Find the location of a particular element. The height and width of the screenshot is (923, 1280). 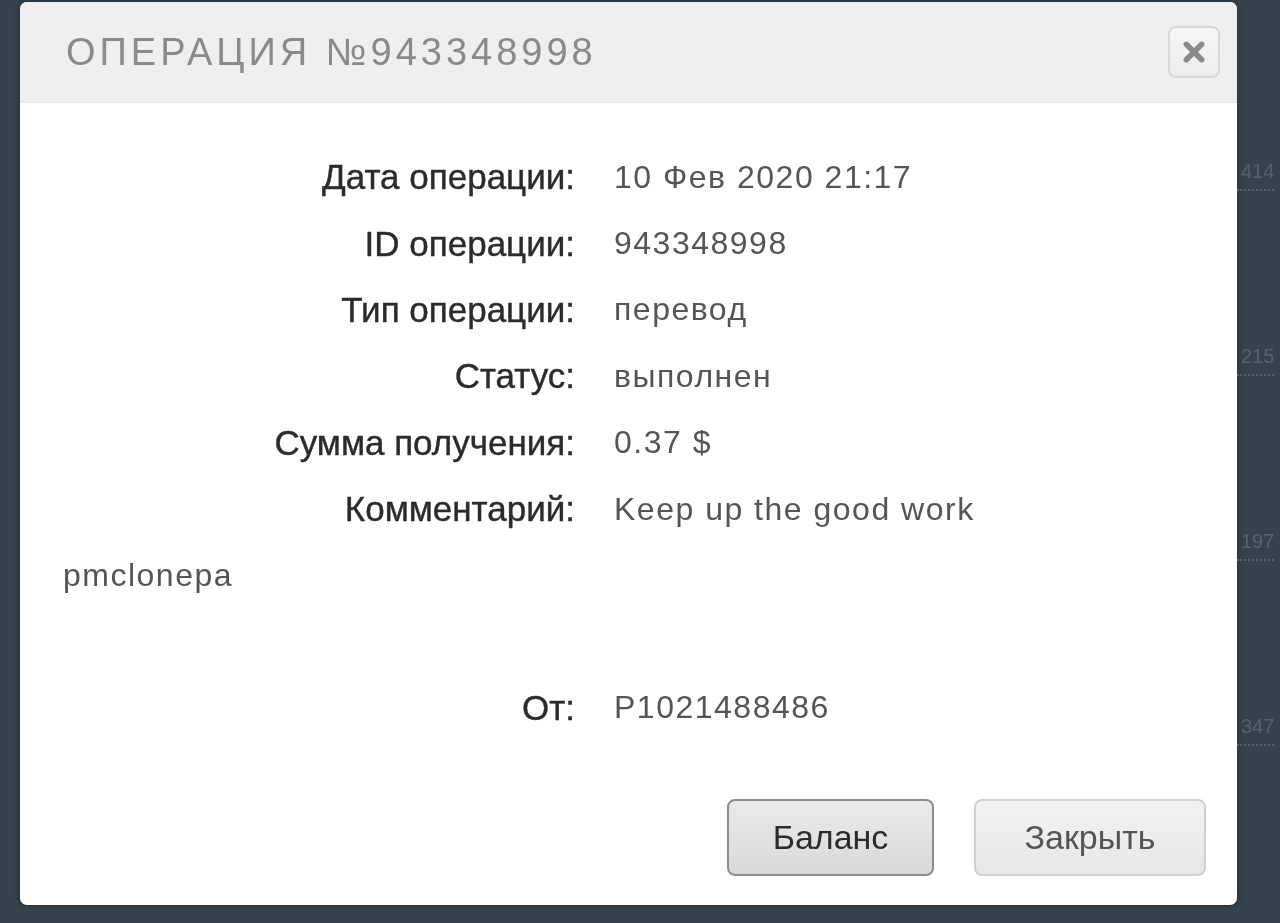

close-icon is located at coordinates (1194, 52).